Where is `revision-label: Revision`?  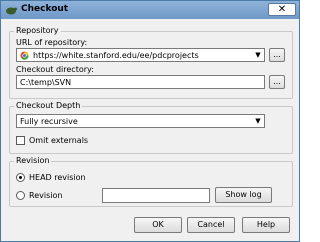
revision-label: Revision is located at coordinates (45, 195).